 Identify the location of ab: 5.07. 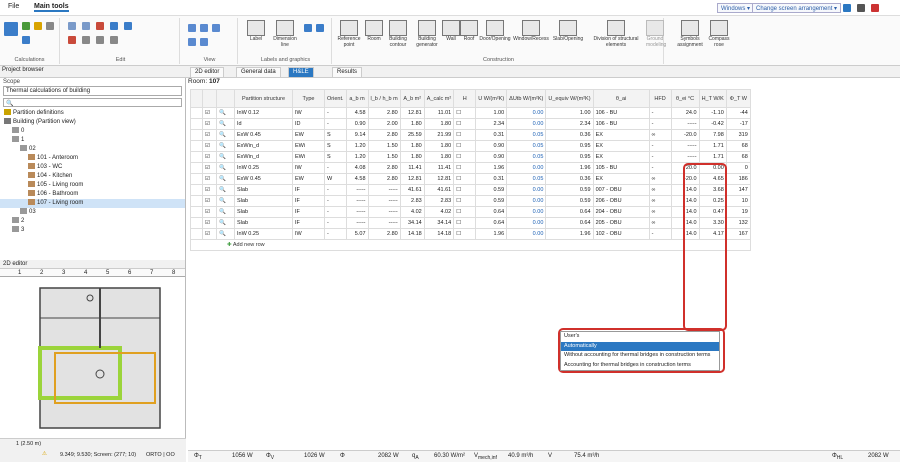
(357, 234).